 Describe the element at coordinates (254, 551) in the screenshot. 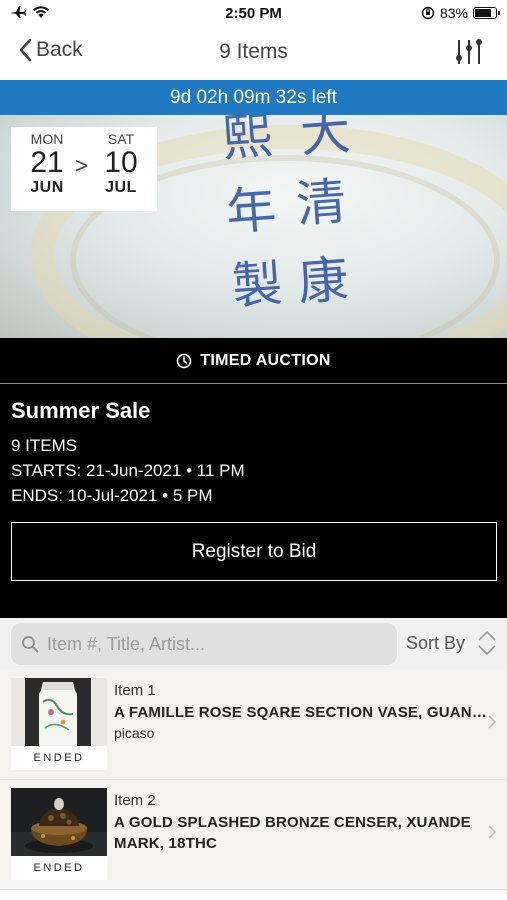

I see `register-to-bid-button: Register to Bid` at that location.